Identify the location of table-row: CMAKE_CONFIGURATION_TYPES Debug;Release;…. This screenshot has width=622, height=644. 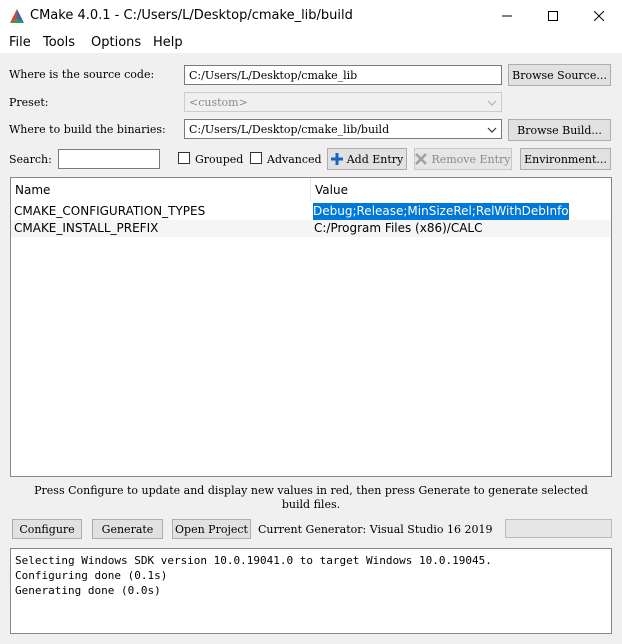
(311, 211).